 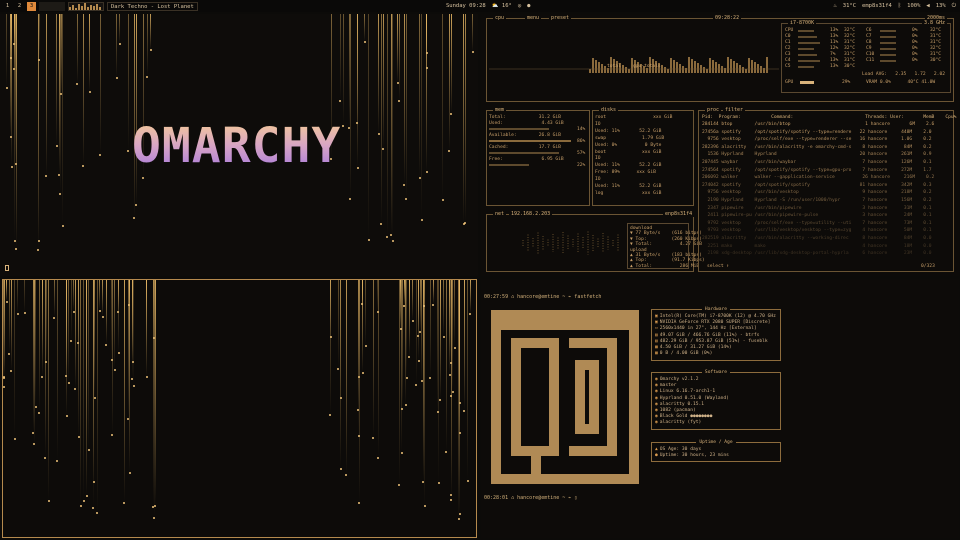 What do you see at coordinates (530, 498) in the screenshot?
I see `prompt-line-2: 00:28:01 ⌂ hancore@emtine ~ ⌁ ▯` at bounding box center [530, 498].